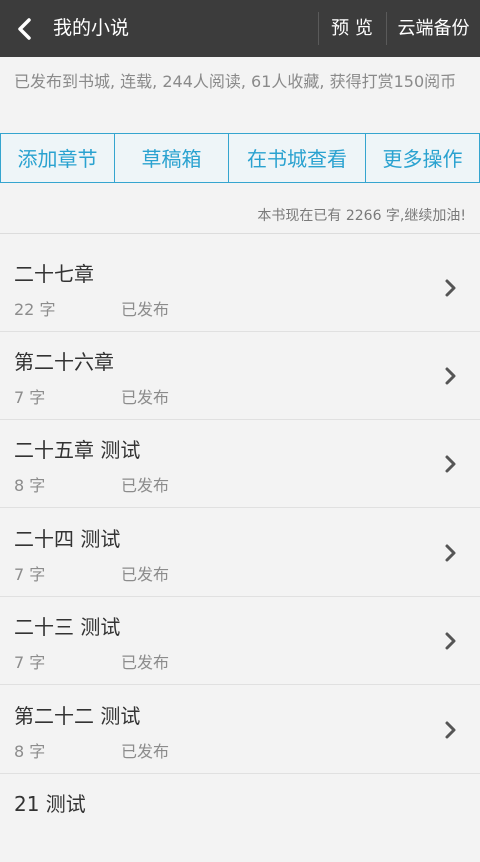 The image size is (480, 862). I want to click on chapter-title: 第二十二 测试, so click(77, 716).